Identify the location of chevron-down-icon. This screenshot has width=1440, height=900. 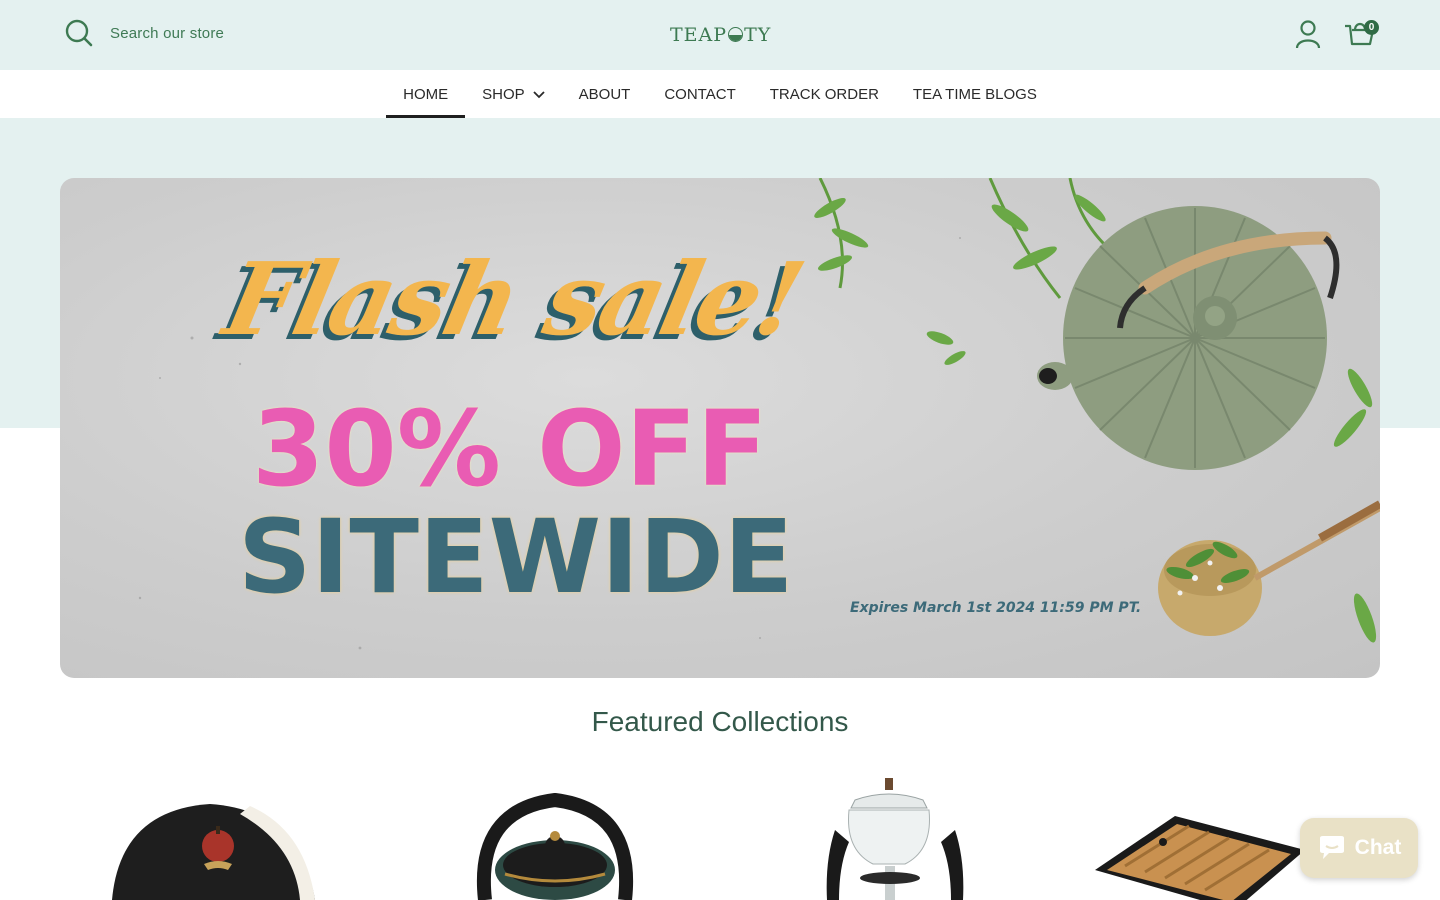
(539, 95).